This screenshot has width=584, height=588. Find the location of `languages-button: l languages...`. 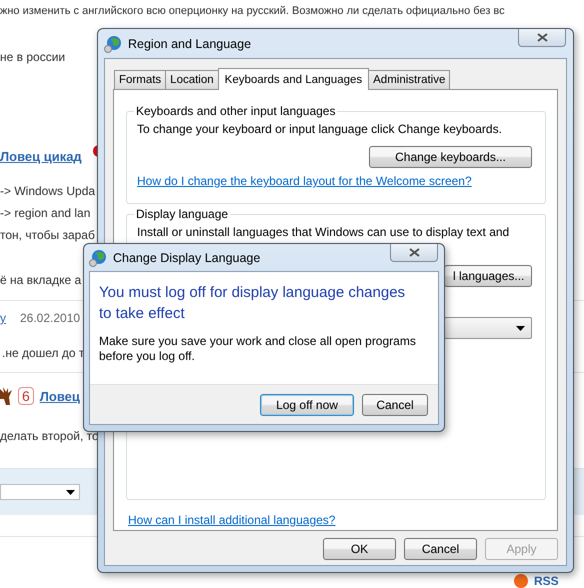

languages-button: l languages... is located at coordinates (488, 276).